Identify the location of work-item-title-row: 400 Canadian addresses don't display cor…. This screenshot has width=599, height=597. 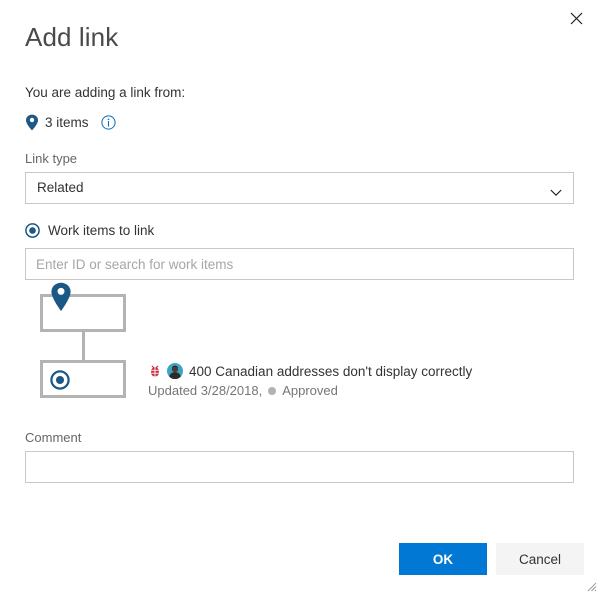
(358, 371).